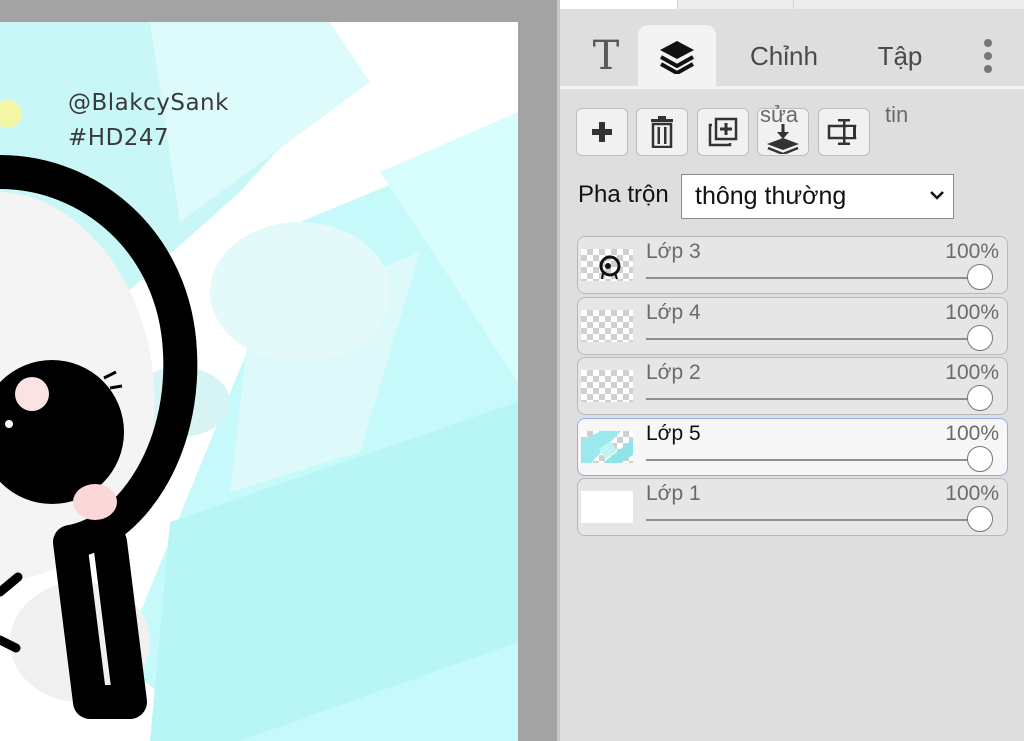  I want to click on tab-set: Tập, so click(900, 56).